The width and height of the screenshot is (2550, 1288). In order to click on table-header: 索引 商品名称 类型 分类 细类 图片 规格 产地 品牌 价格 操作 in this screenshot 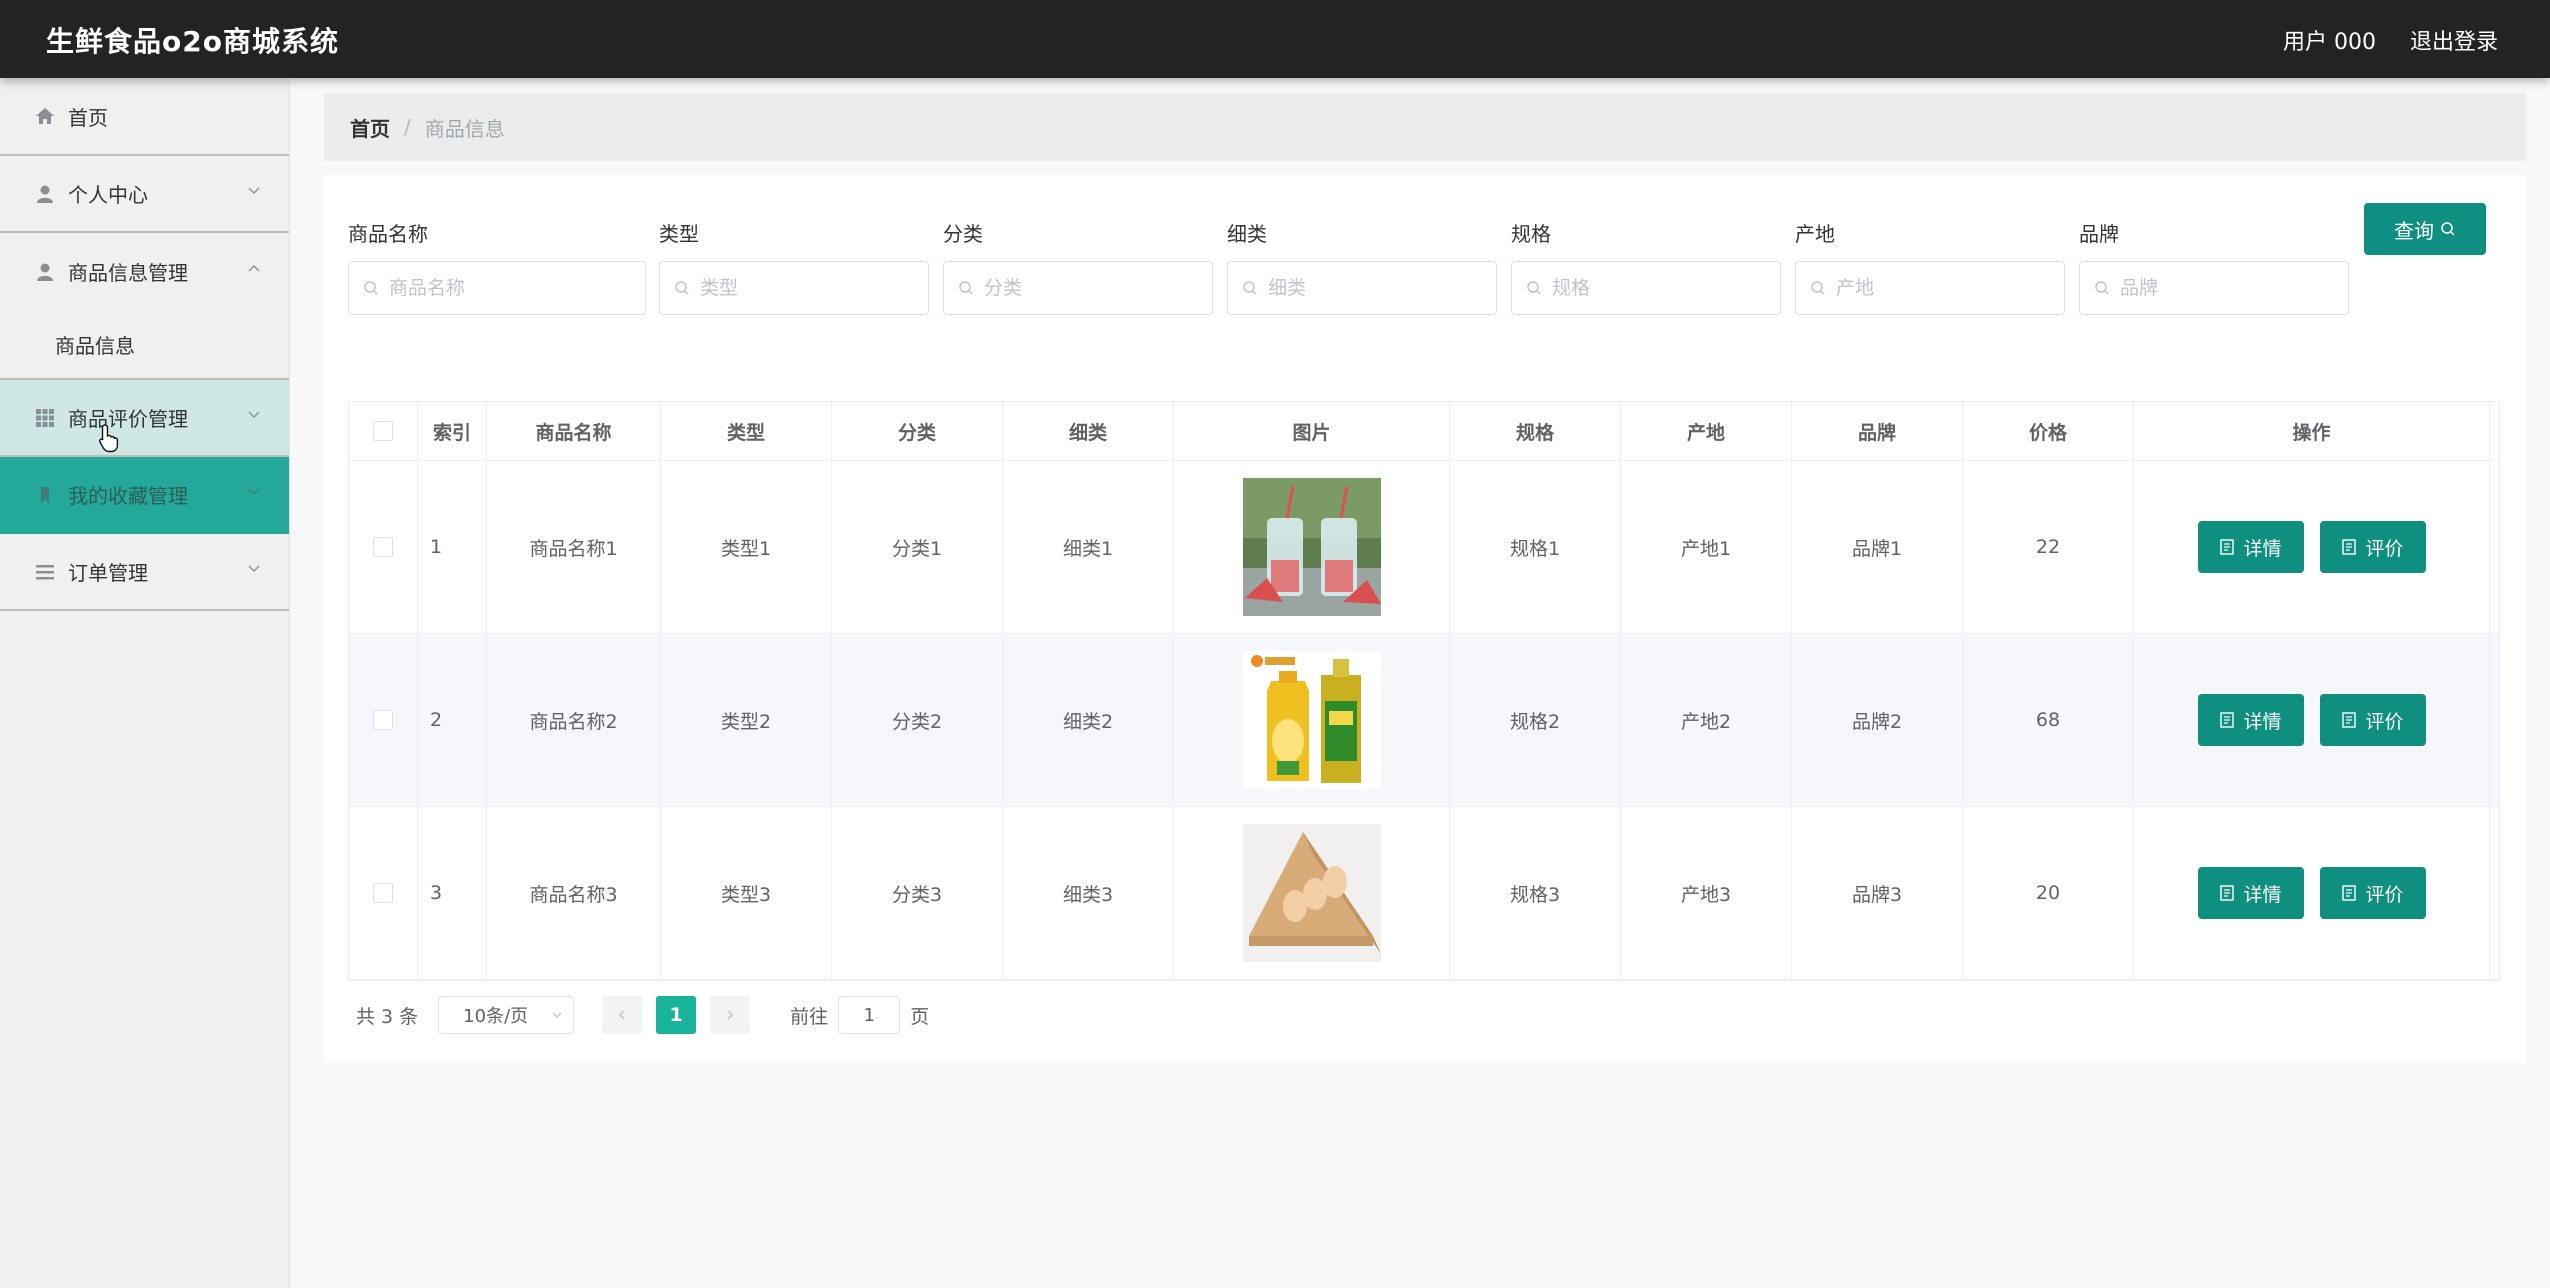, I will do `click(1424, 431)`.